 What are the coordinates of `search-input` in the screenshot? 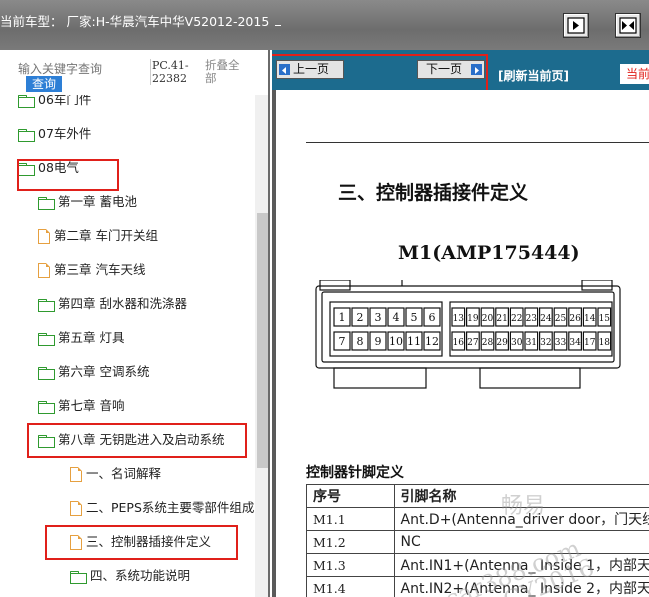 It's located at (74, 69).